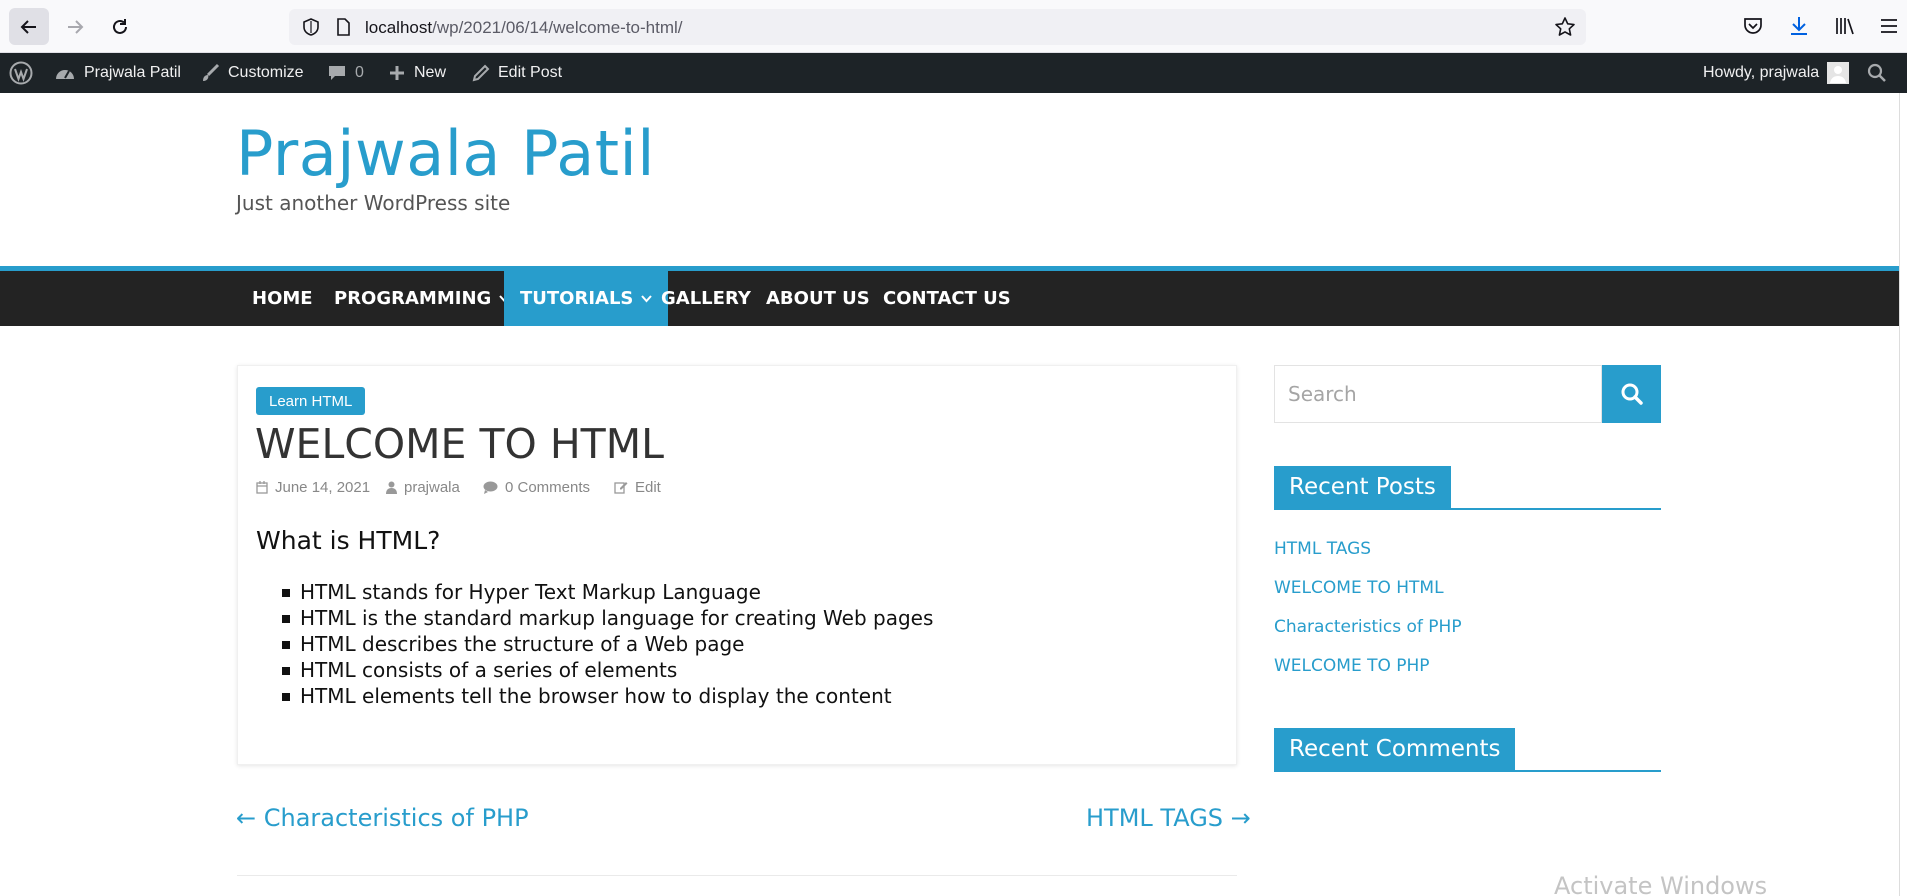 This screenshot has height=896, width=1907. I want to click on url-text: localhost/wp/2021/06/14/welcome-to-html/, so click(524, 28).